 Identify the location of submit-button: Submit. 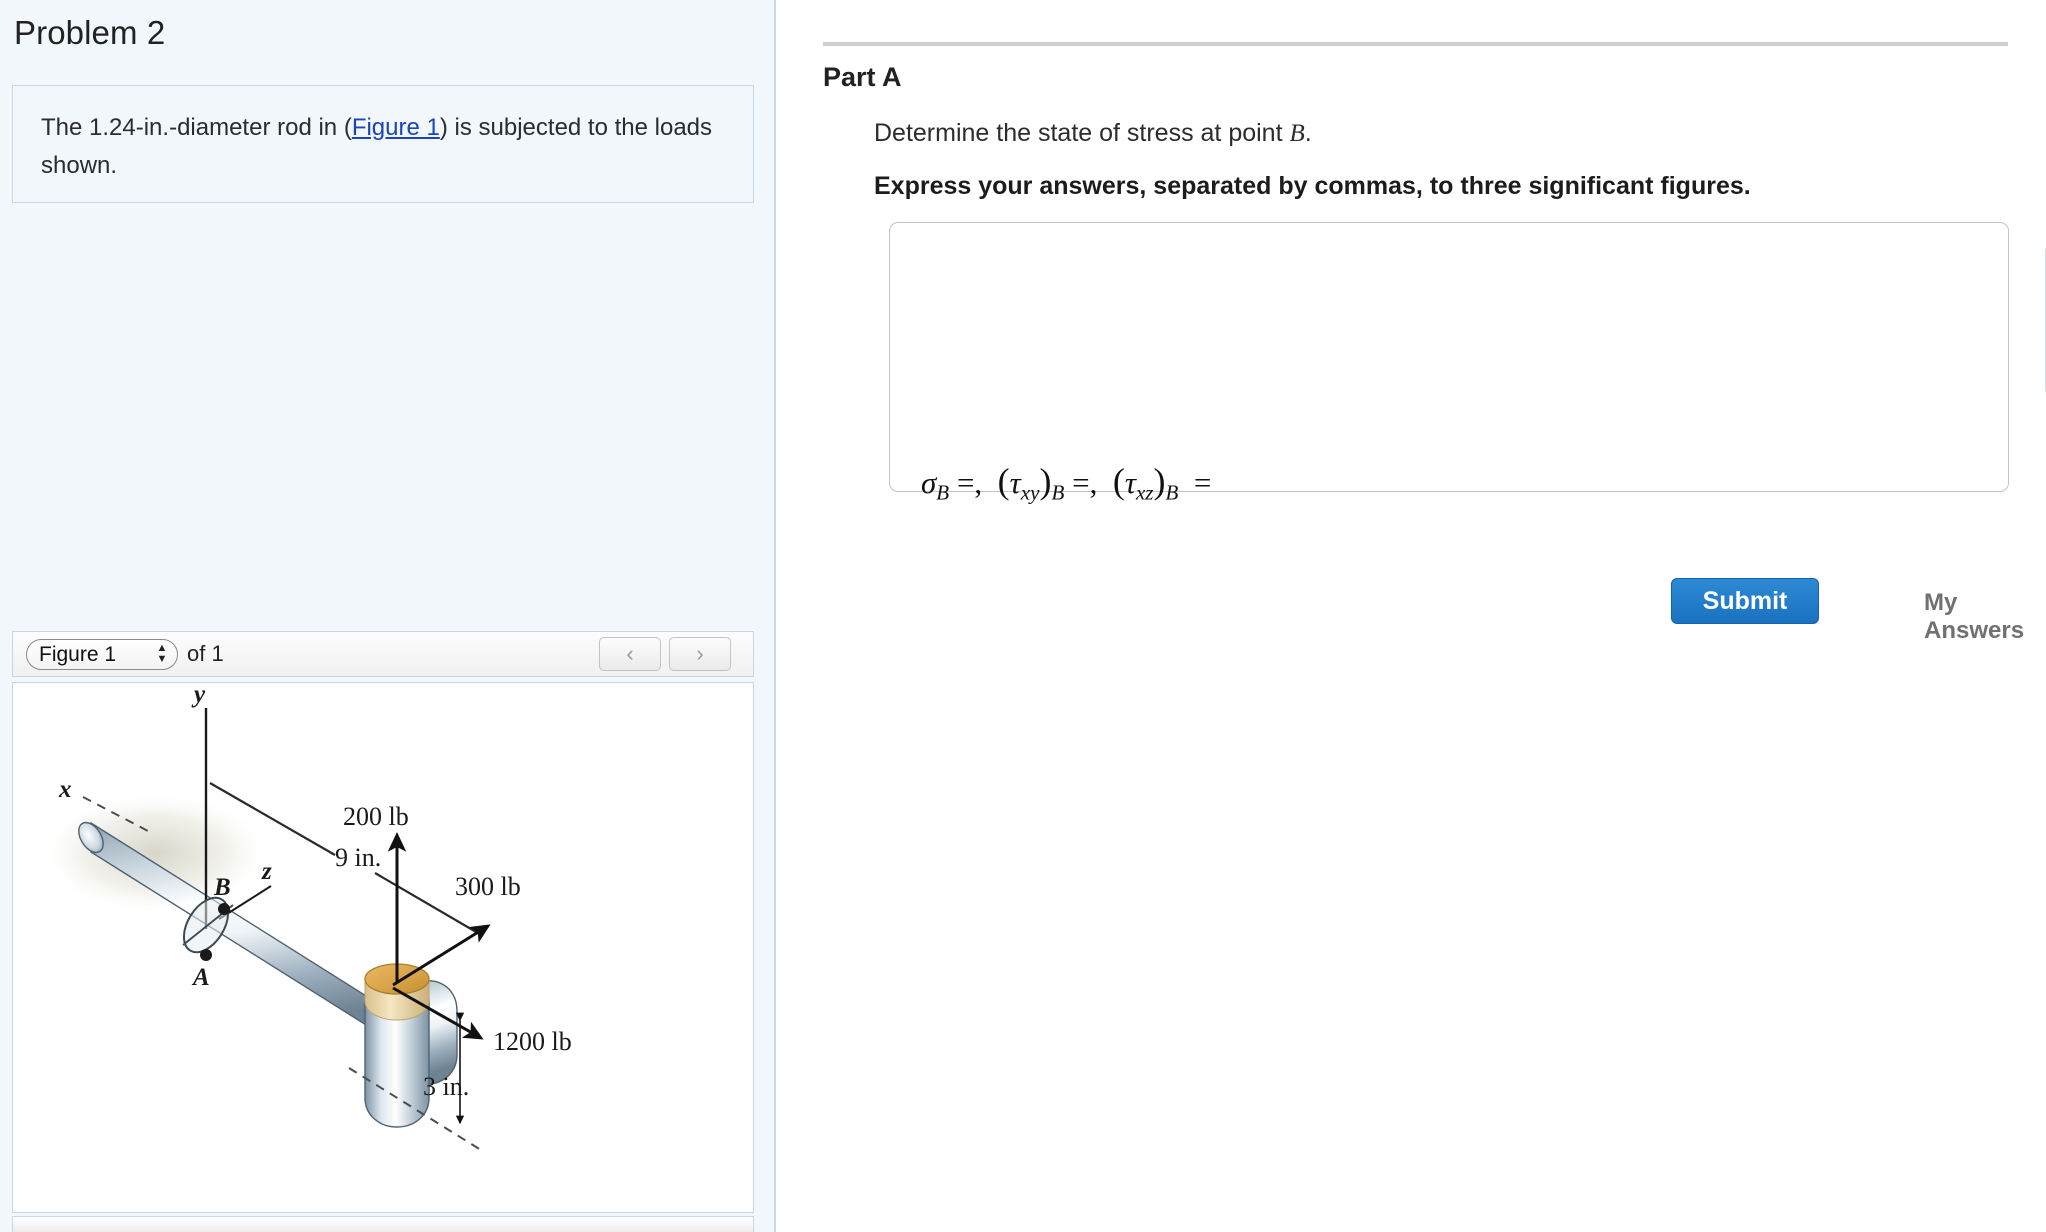
(1745, 601).